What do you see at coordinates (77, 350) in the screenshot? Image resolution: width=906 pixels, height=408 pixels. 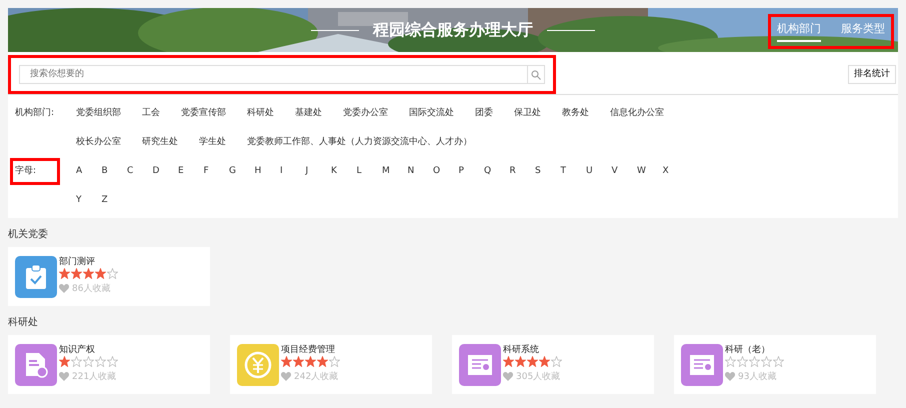 I see `service-name: 知识产权` at bounding box center [77, 350].